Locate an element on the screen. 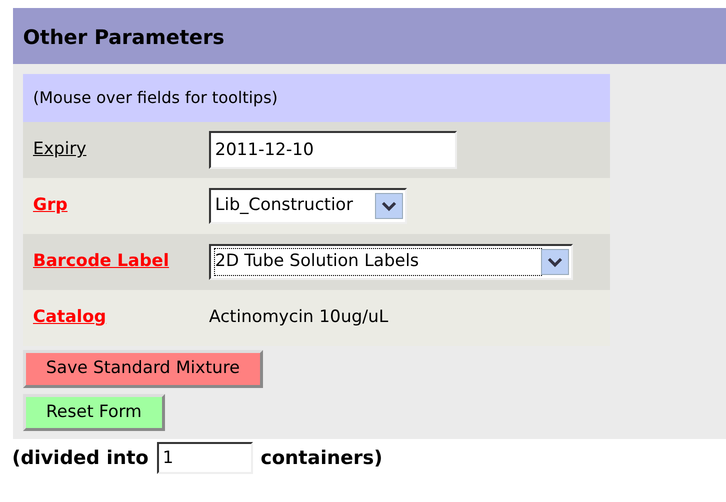  save-button: Save Standard Mixture is located at coordinates (143, 369).